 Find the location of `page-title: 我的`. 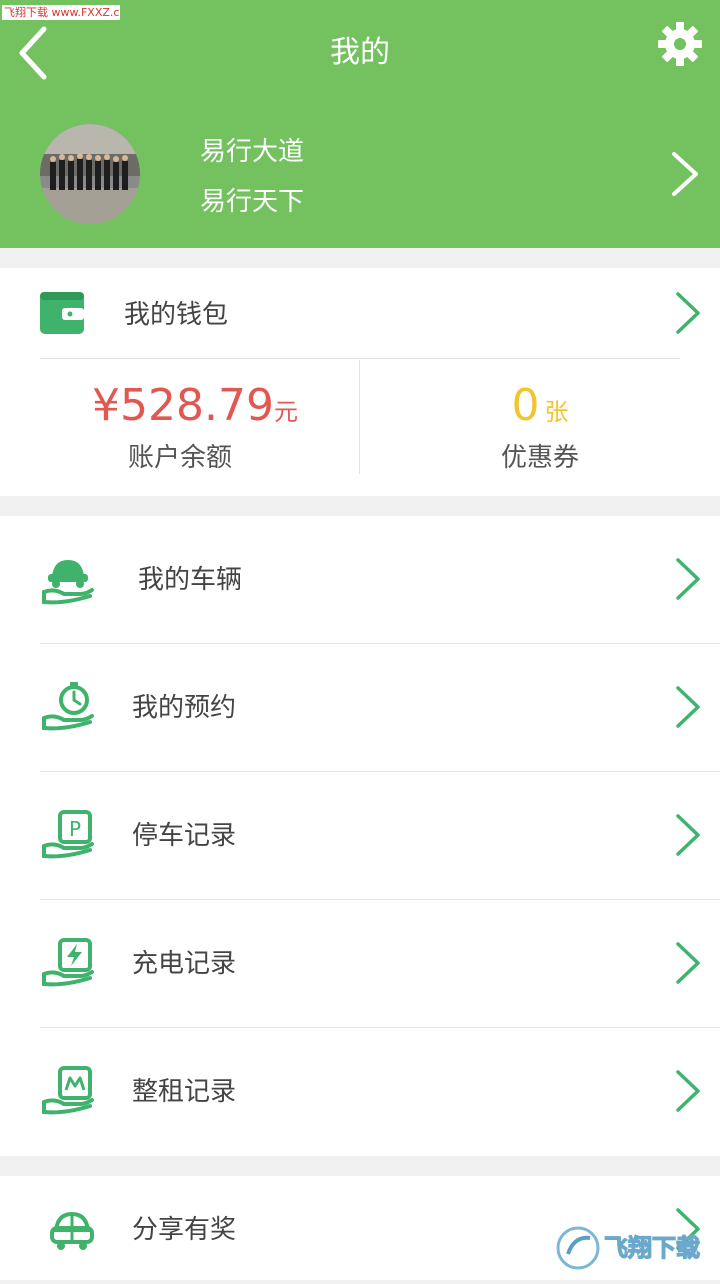

page-title: 我的 is located at coordinates (360, 52).